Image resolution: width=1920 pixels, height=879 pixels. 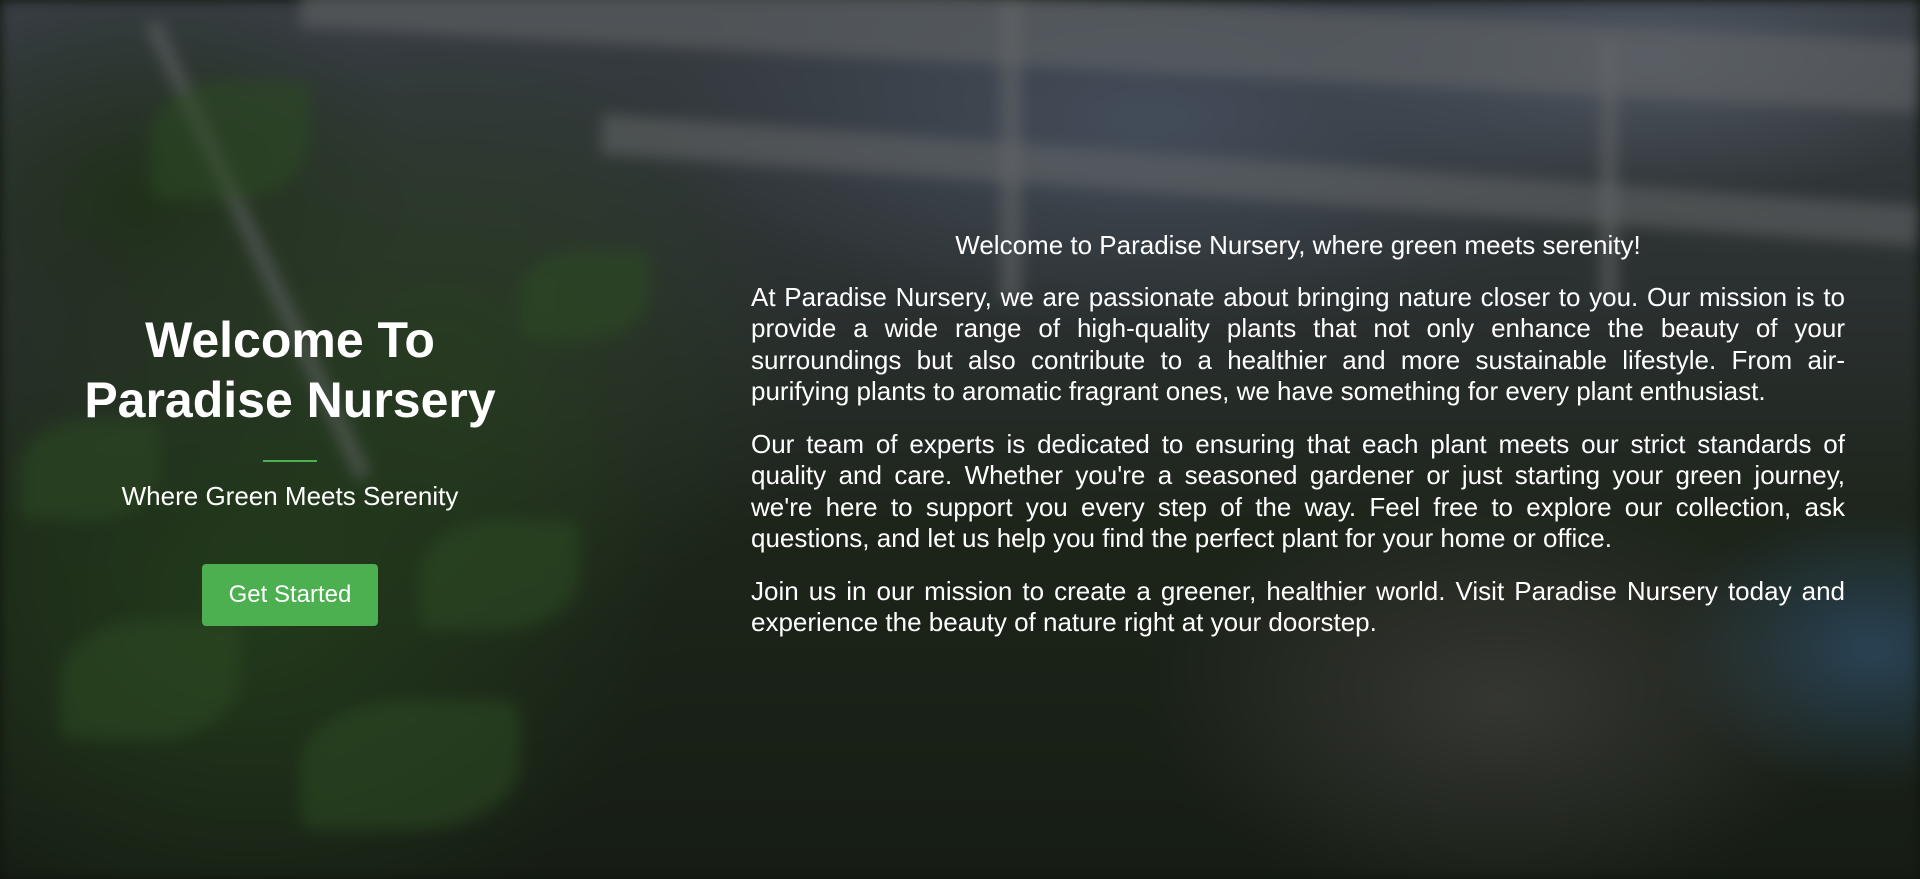 I want to click on page-title-line1: Welcome To, so click(x=290, y=340).